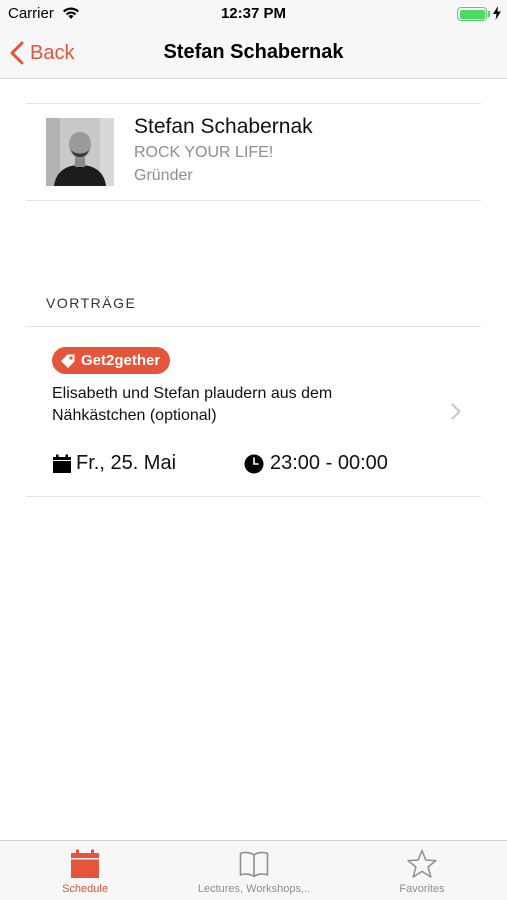 This screenshot has width=507, height=900. I want to click on tab-favorites: Favorites, so click(422, 870).